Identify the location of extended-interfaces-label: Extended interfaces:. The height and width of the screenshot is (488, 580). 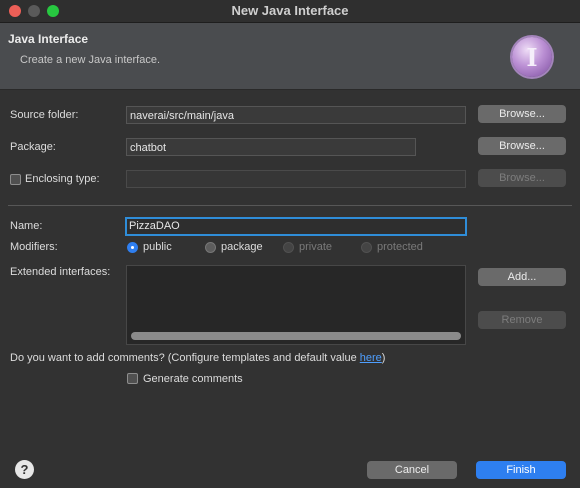
(60, 272).